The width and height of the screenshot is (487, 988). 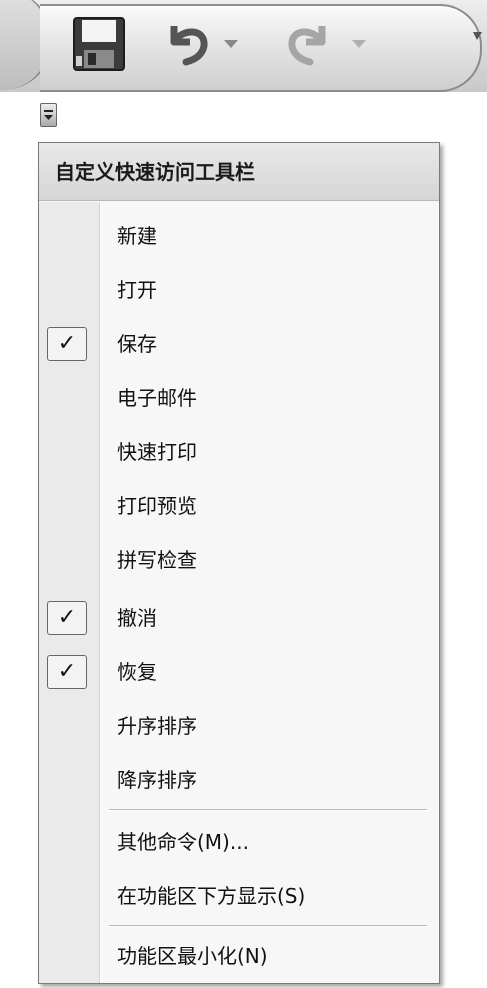 What do you see at coordinates (137, 344) in the screenshot?
I see `menu-item-label: 保存` at bounding box center [137, 344].